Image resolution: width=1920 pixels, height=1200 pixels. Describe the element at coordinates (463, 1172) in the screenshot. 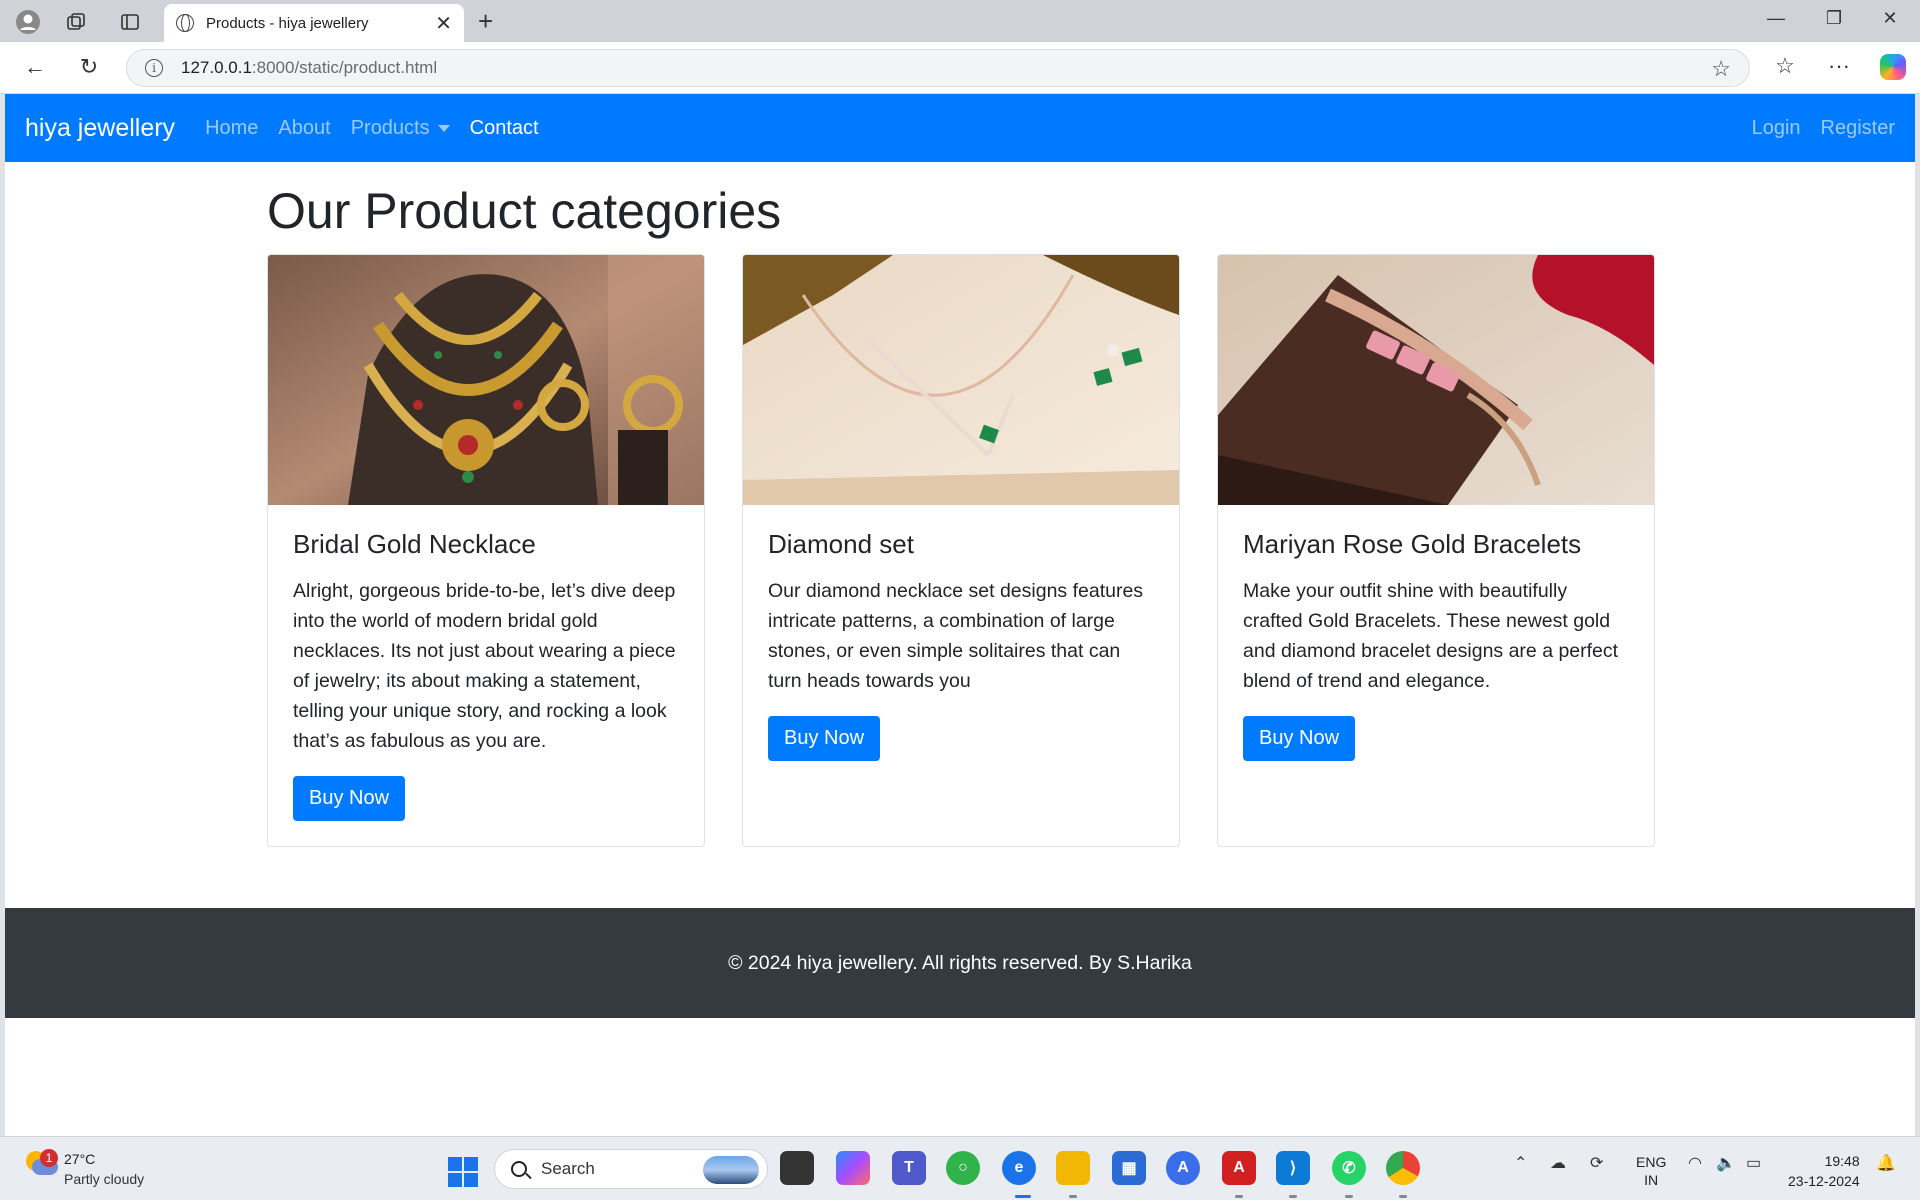

I see `start-icon` at that location.